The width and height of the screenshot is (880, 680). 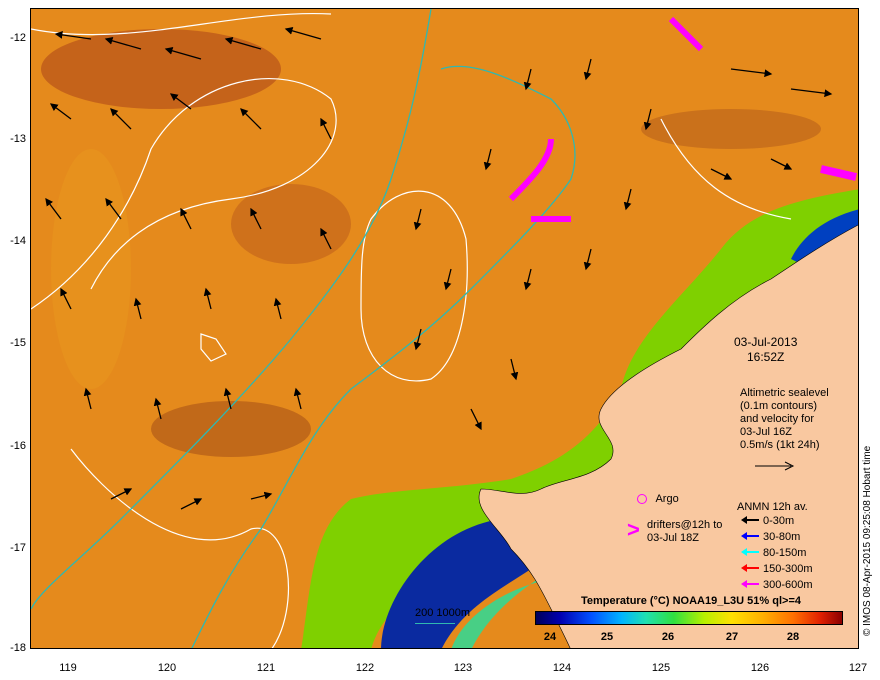 I want to click on lon-tick: 127, so click(x=858, y=668).